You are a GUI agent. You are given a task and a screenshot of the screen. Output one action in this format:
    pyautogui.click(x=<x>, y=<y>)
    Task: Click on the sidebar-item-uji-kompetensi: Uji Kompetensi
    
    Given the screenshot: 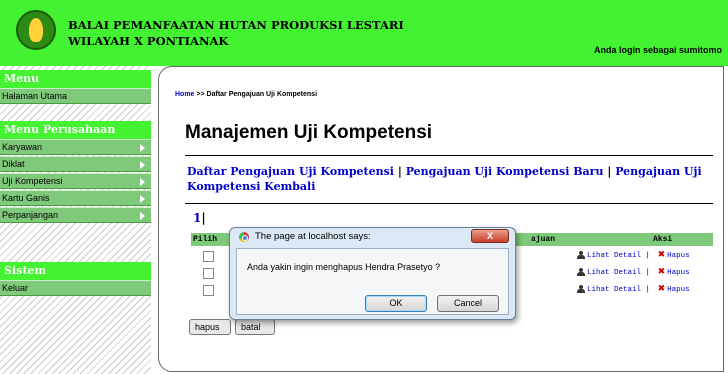 What is the action you would take?
    pyautogui.click(x=75, y=181)
    